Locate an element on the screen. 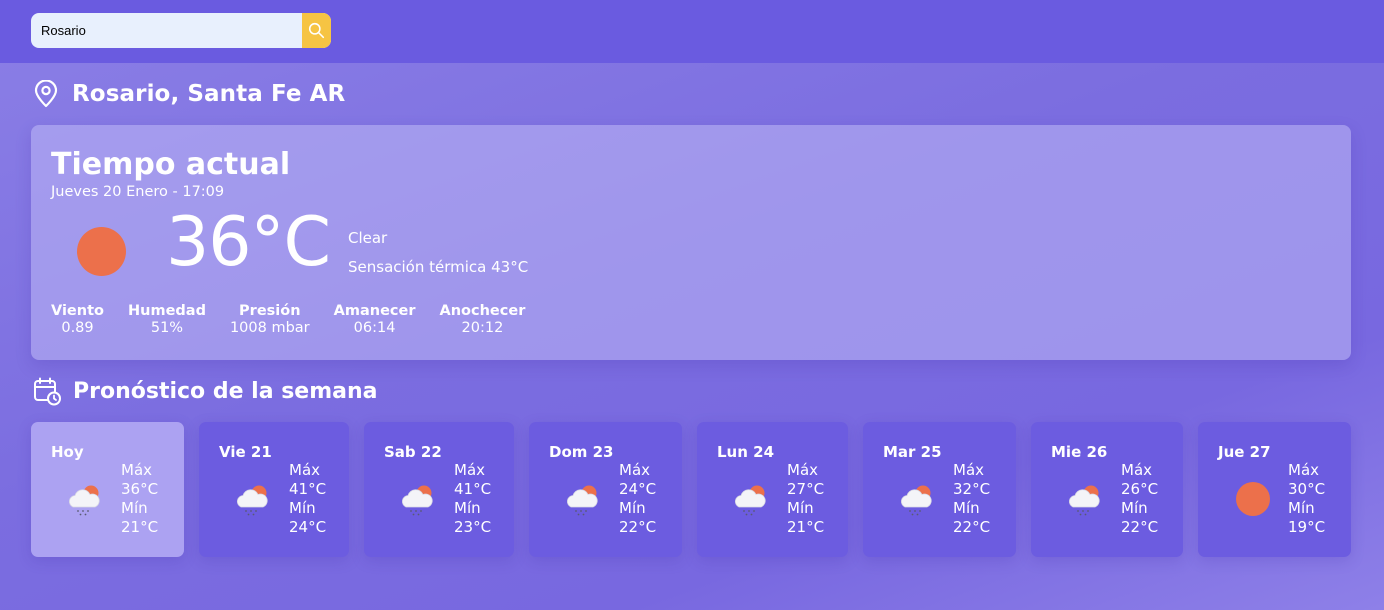  forecast-day: Jue 27 is located at coordinates (1244, 452).